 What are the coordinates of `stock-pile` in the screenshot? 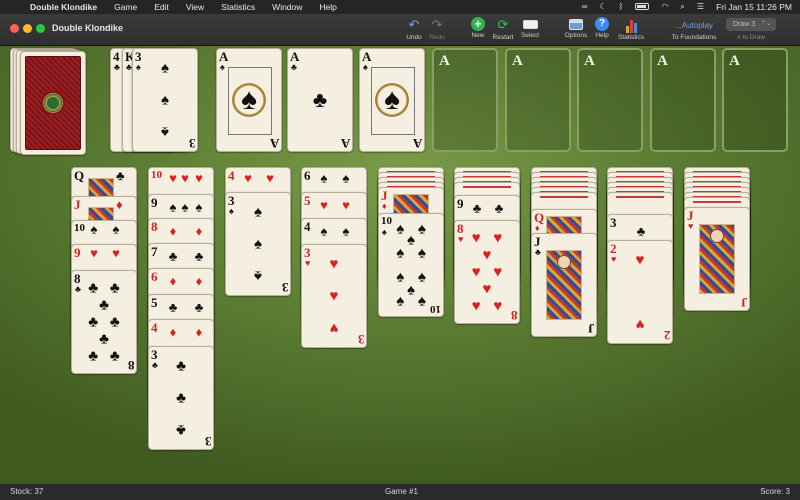 It's located at (50, 103).